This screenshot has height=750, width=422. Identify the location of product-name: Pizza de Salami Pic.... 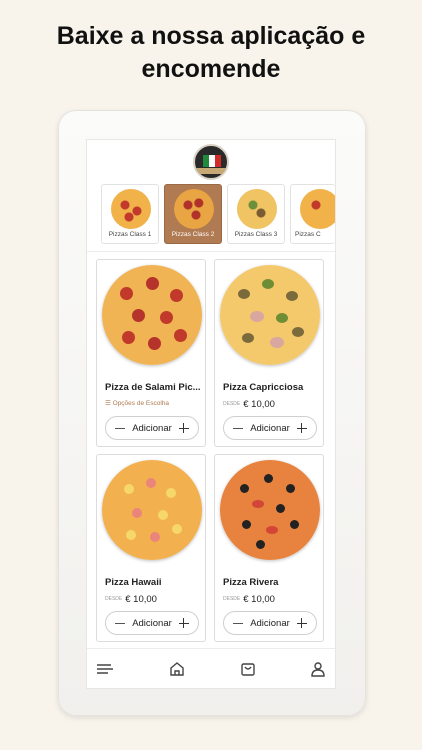
(153, 387).